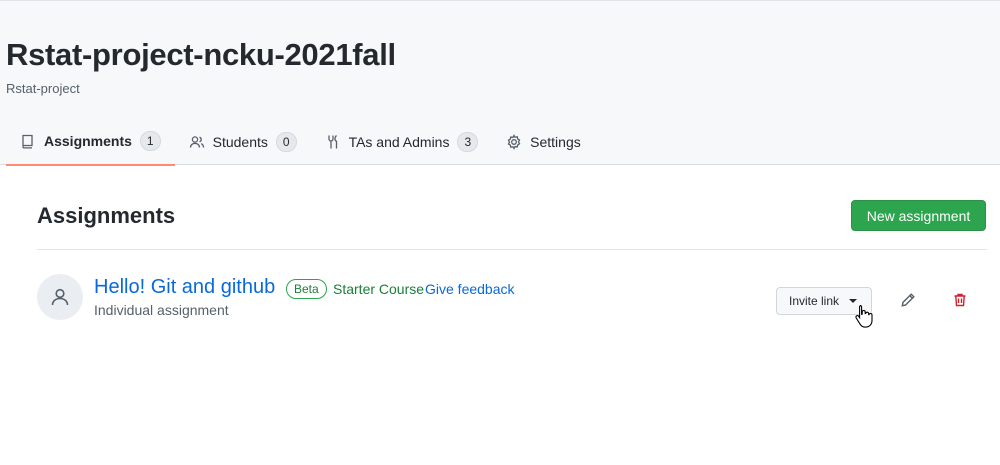 The width and height of the screenshot is (1000, 465). What do you see at coordinates (512, 249) in the screenshot?
I see `divider` at bounding box center [512, 249].